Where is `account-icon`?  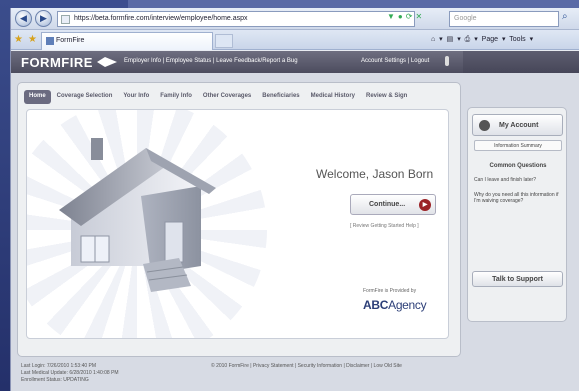
account-icon is located at coordinates (484, 125).